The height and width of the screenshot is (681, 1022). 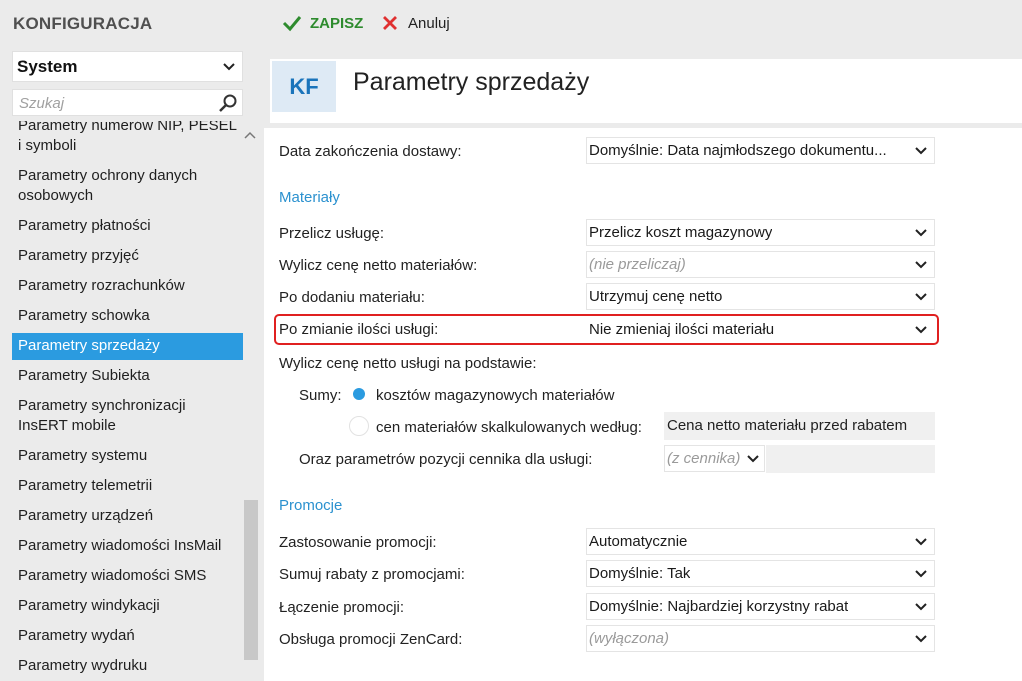 I want to click on close-icon, so click(x=390, y=23).